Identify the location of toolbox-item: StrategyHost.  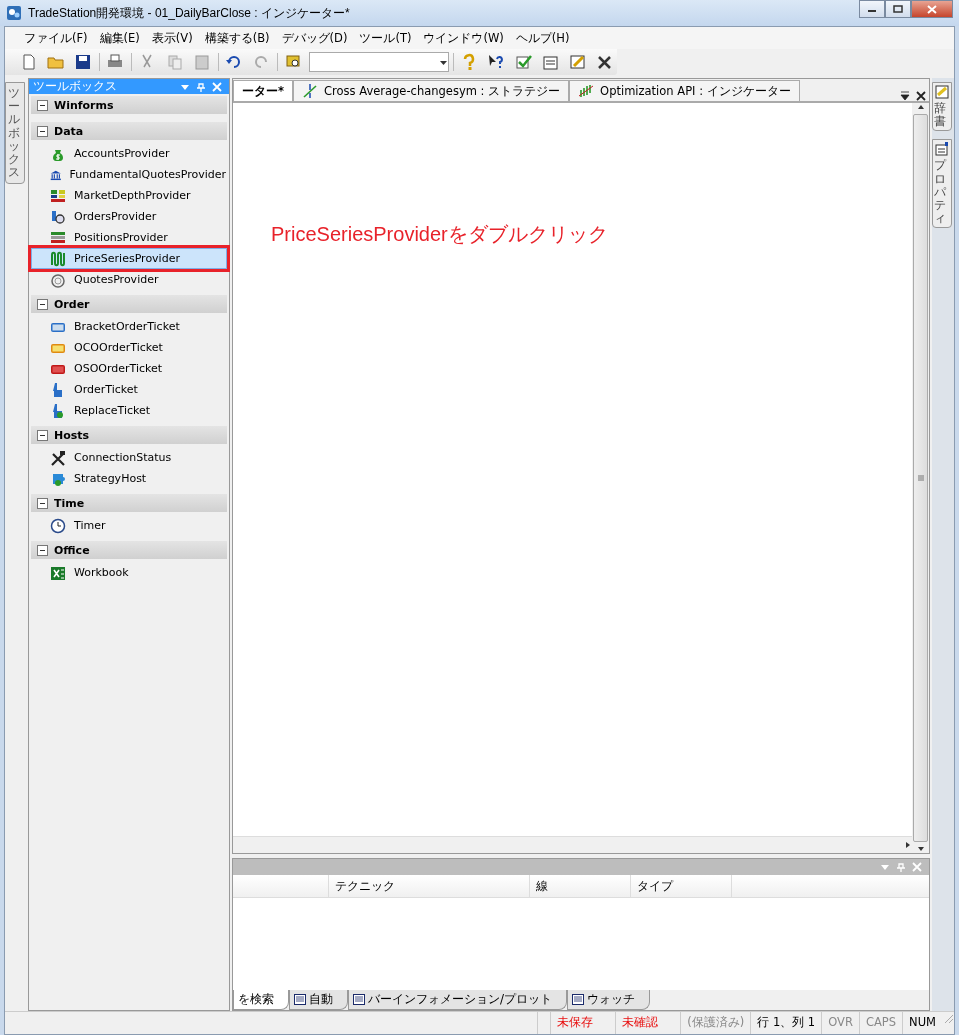
(129, 478).